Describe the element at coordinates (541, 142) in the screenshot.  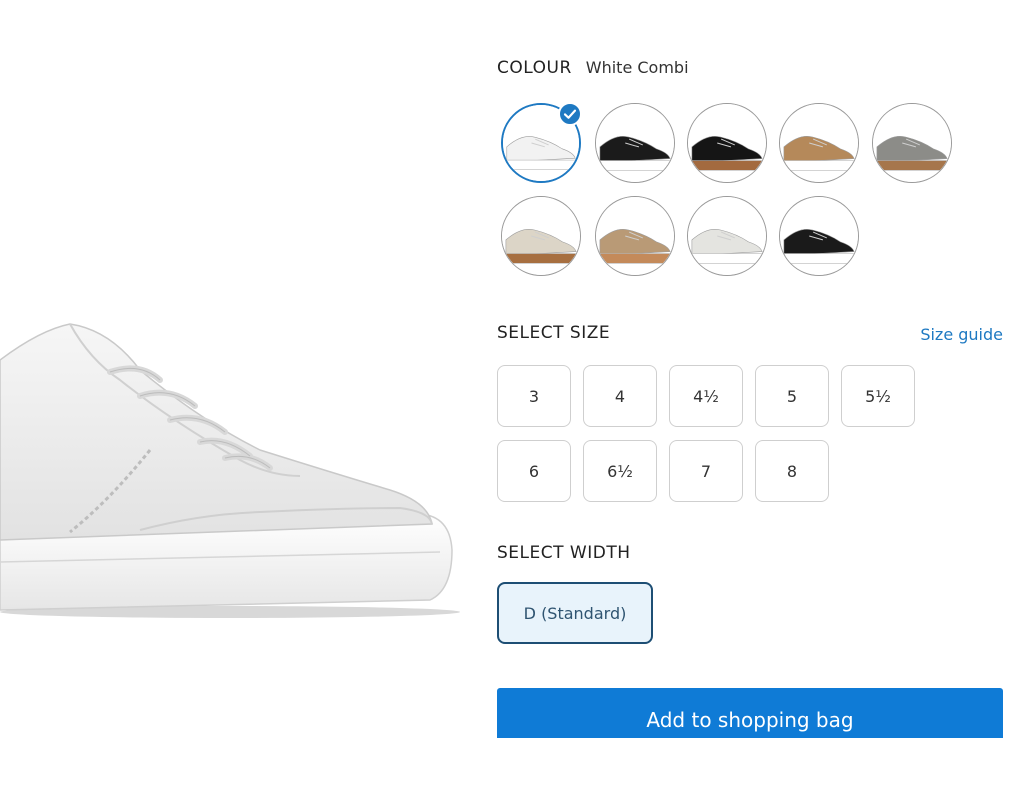
I see `colour-swatch-white` at that location.